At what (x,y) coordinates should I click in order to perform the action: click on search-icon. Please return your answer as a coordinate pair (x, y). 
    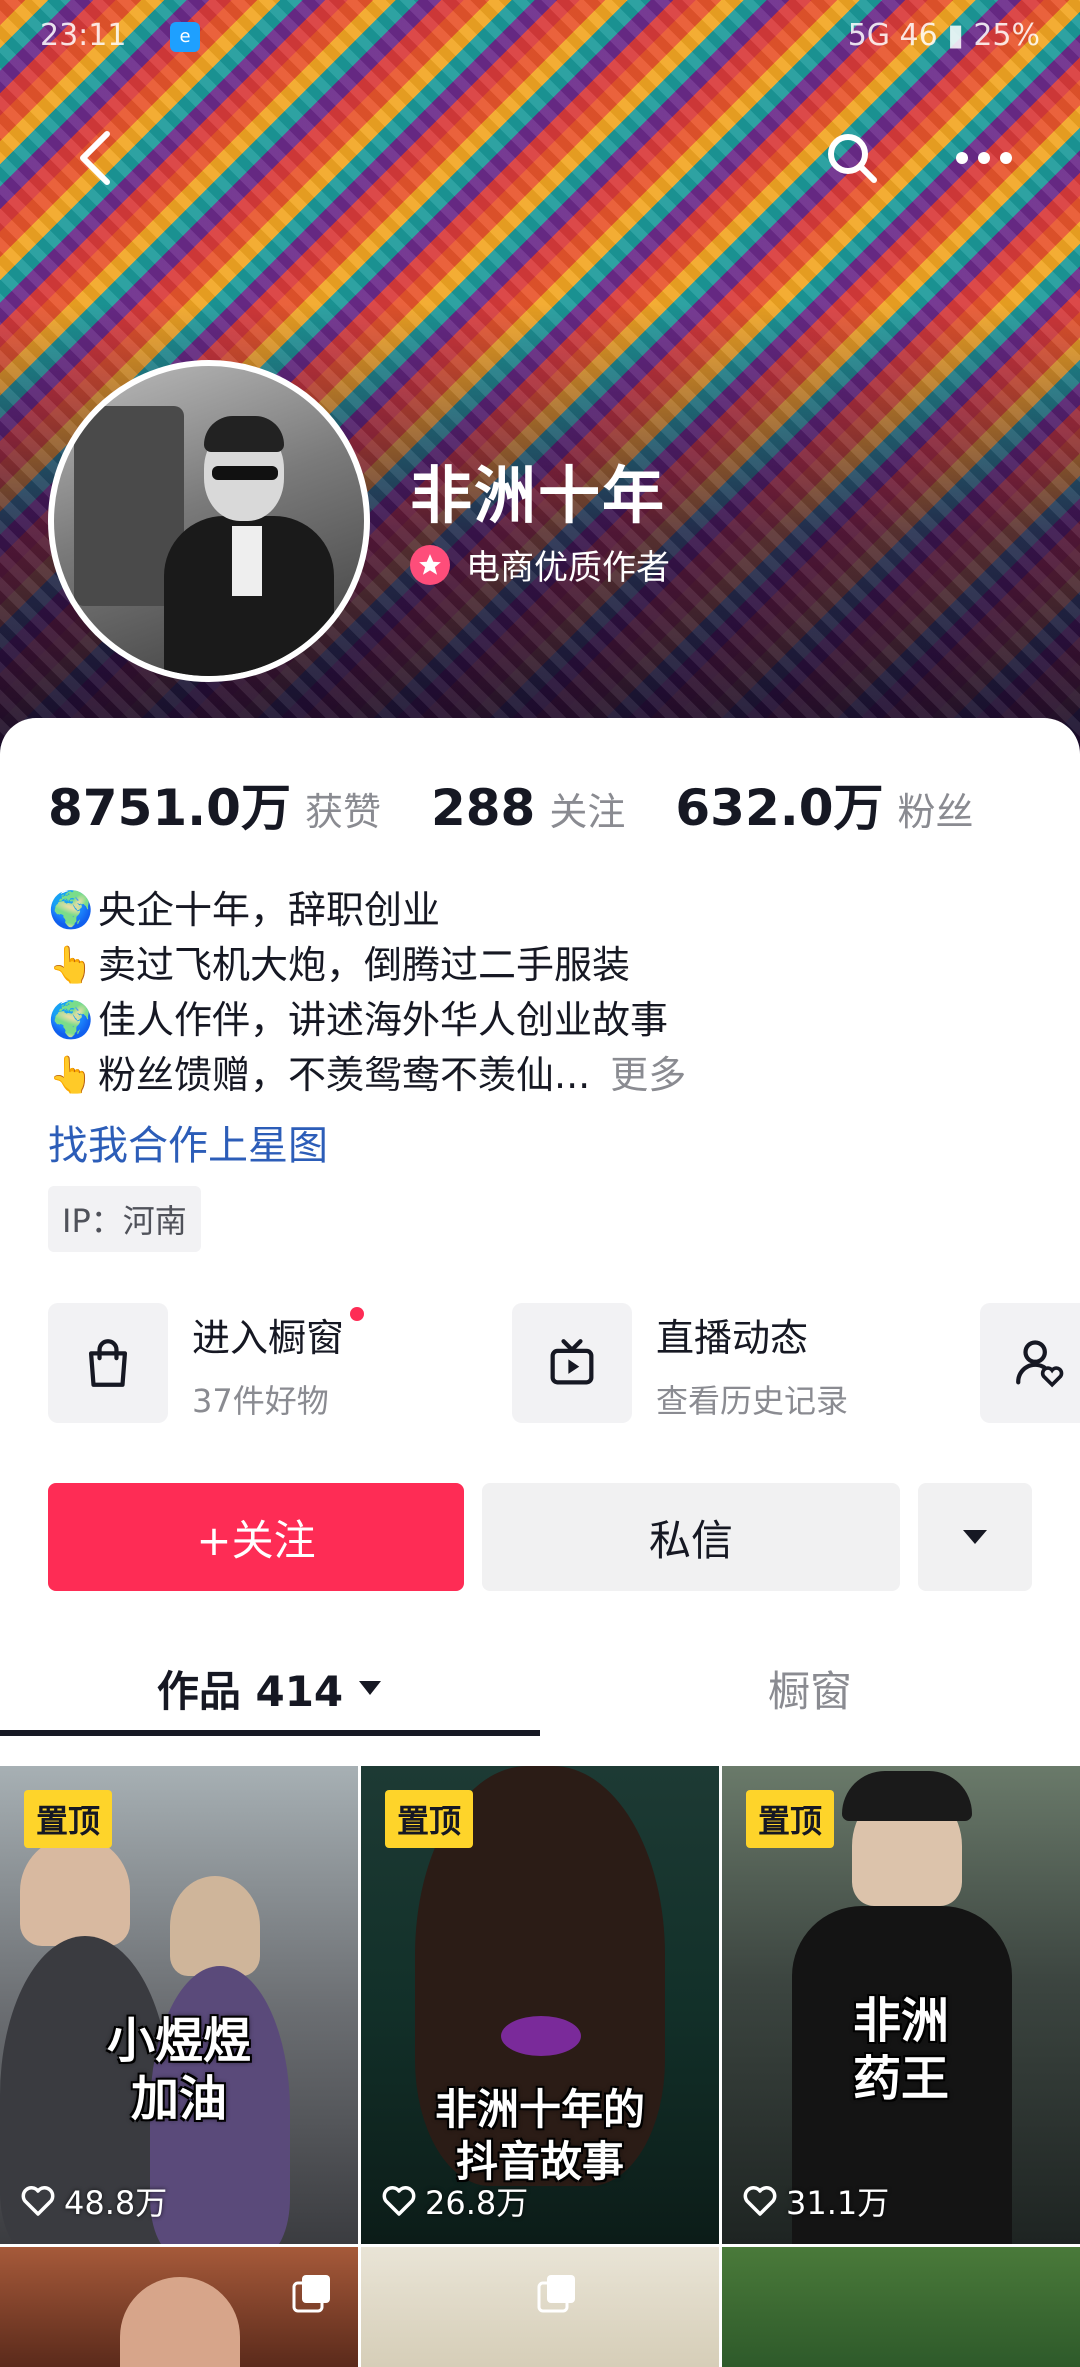
    Looking at the image, I should click on (852, 158).